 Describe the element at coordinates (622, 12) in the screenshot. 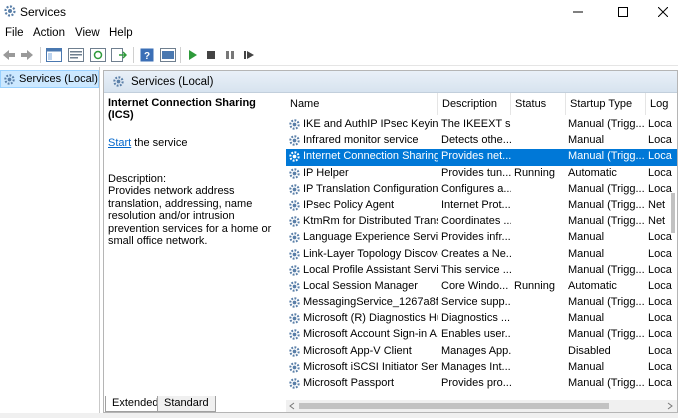

I see `maximize-button` at that location.